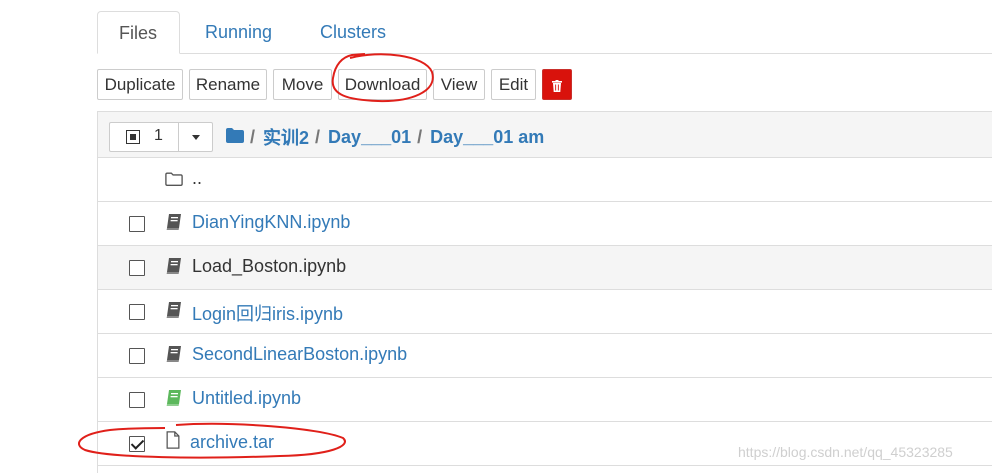 The height and width of the screenshot is (473, 992). What do you see at coordinates (545, 180) in the screenshot?
I see `list-item: ..` at bounding box center [545, 180].